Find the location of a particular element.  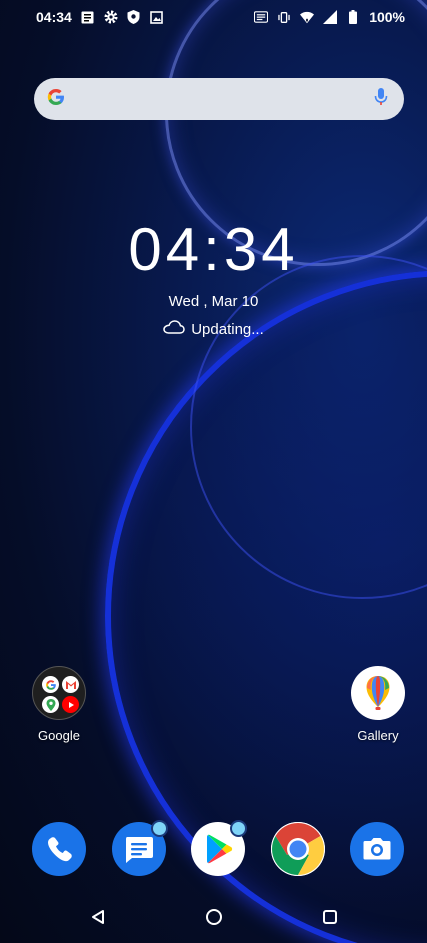

chrome-icon is located at coordinates (298, 849).